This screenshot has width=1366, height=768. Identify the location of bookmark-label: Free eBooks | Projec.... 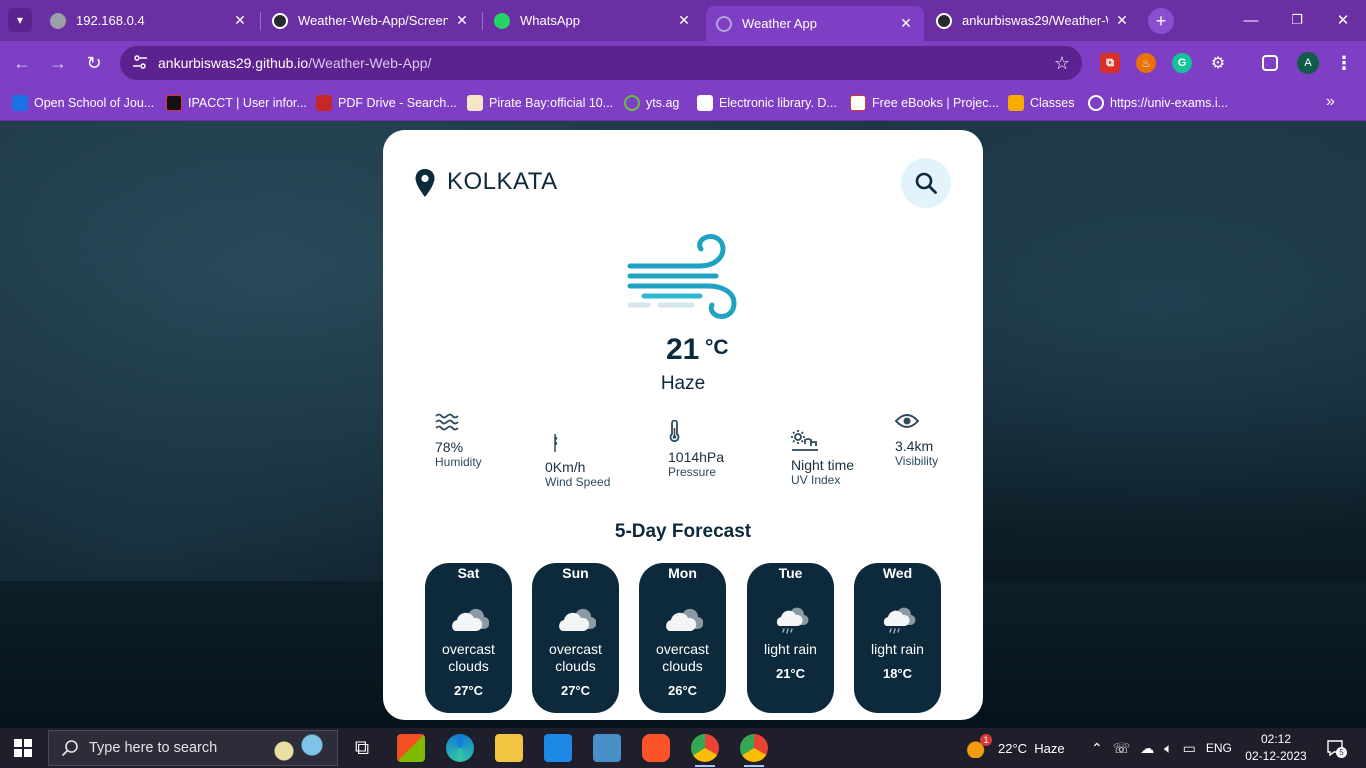
(935, 103).